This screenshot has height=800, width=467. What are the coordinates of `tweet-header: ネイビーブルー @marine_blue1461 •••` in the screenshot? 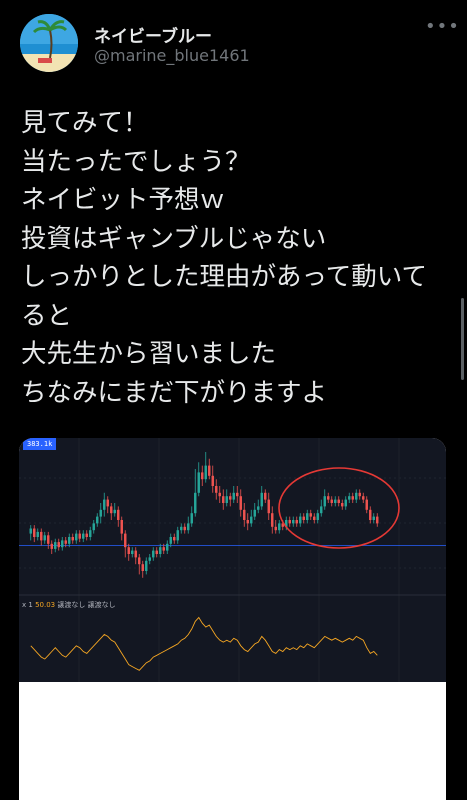 It's located at (233, 40).